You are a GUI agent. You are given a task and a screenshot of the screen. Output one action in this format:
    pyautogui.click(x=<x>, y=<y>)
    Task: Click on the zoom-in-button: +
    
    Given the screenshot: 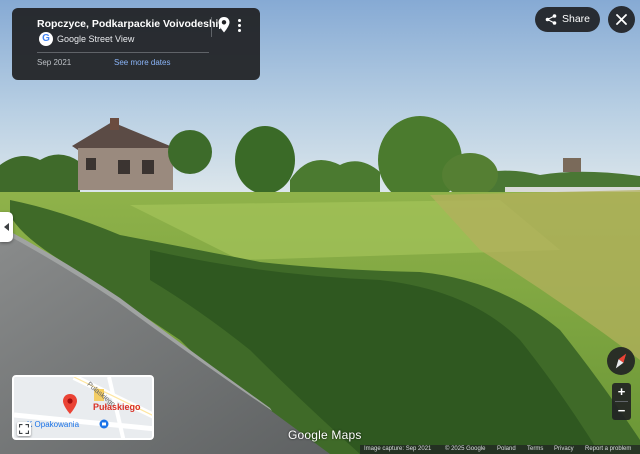 What is the action you would take?
    pyautogui.click(x=621, y=392)
    